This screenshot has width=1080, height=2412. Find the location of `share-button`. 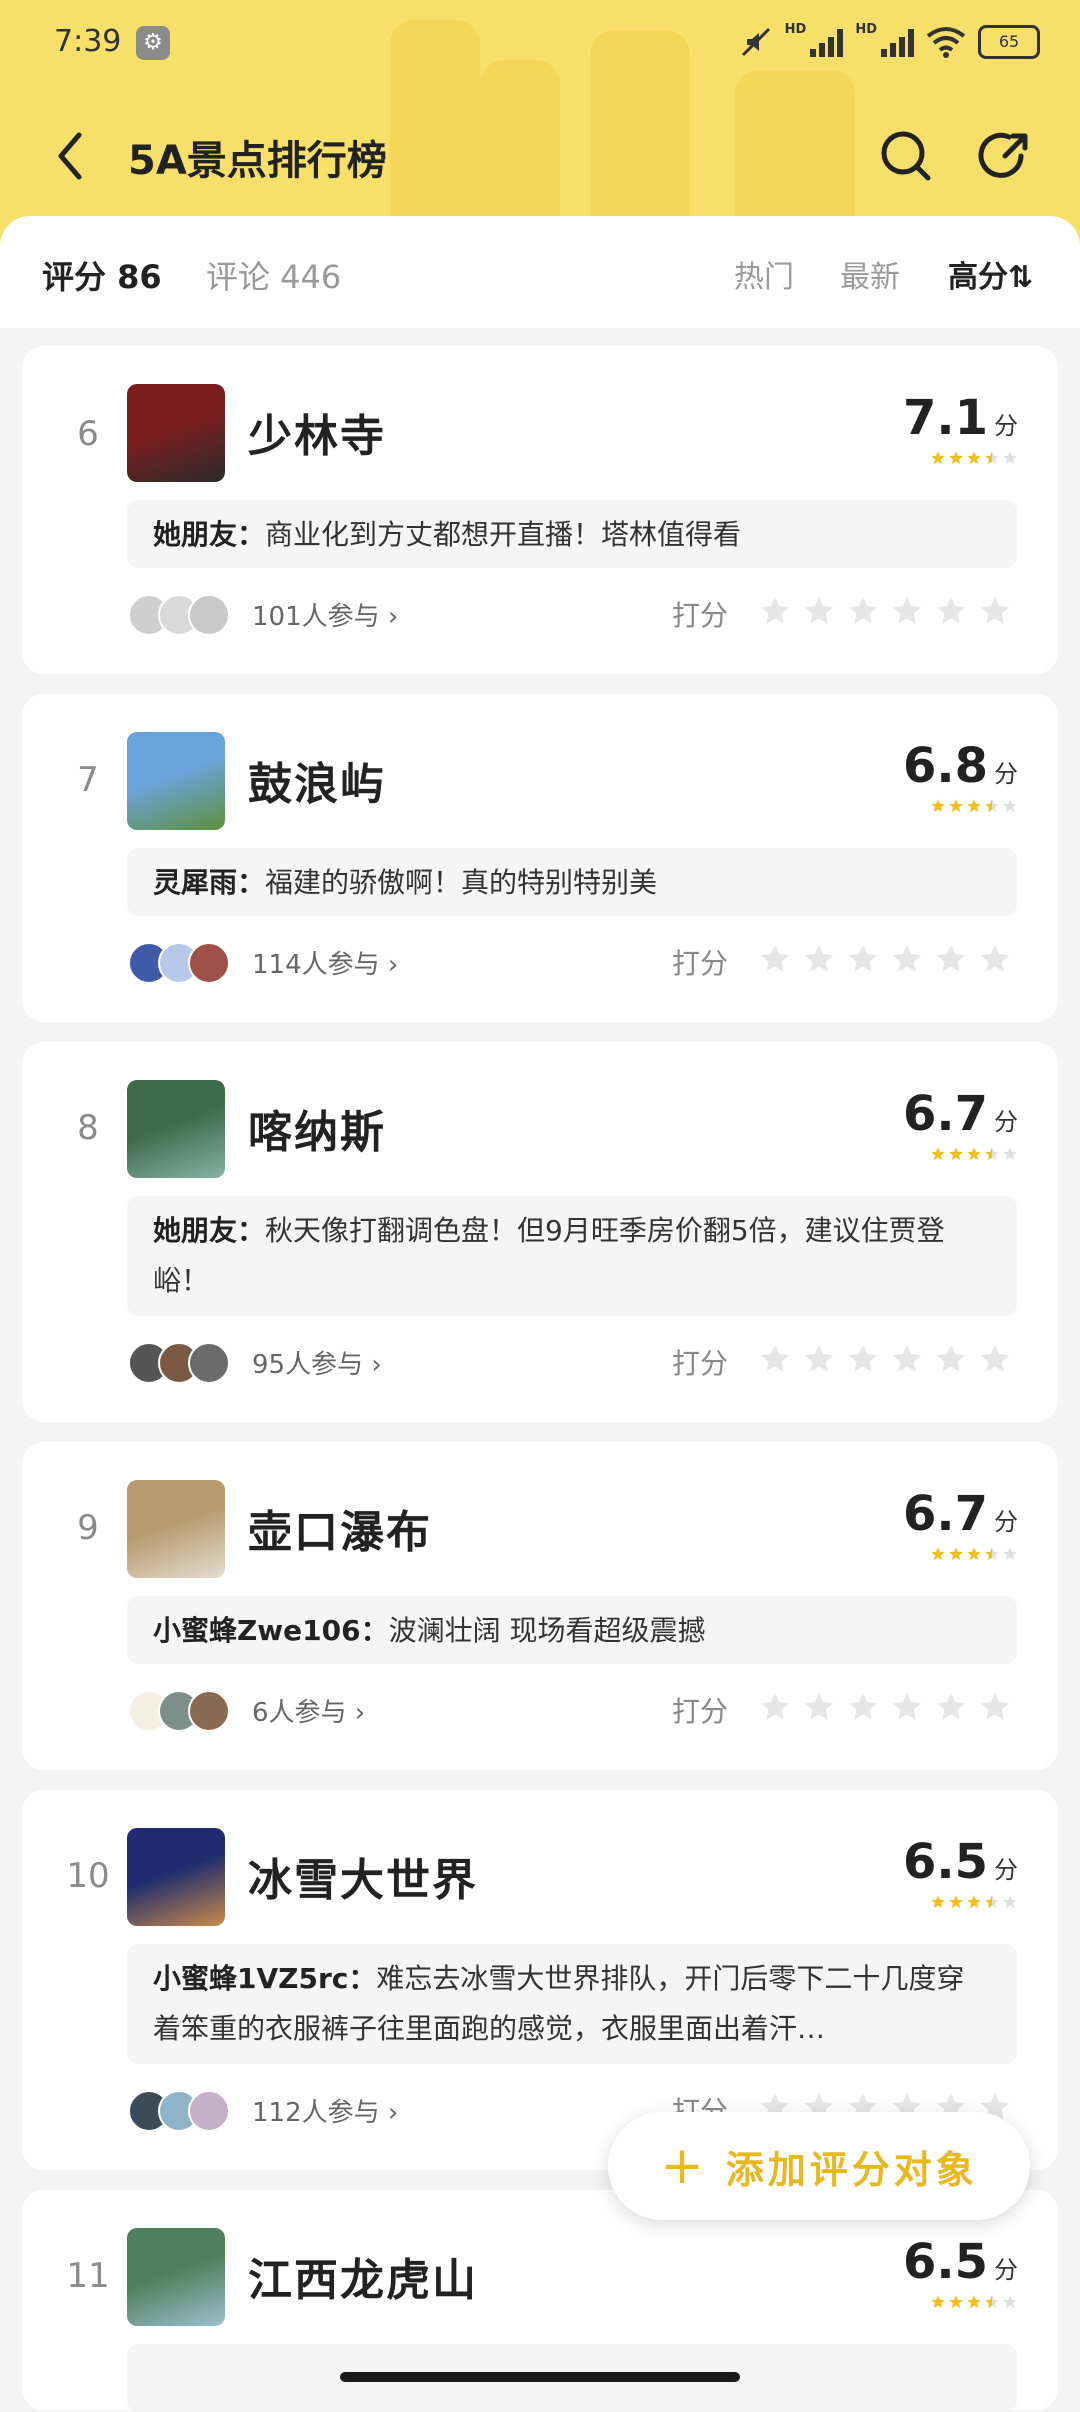

share-button is located at coordinates (1005, 156).